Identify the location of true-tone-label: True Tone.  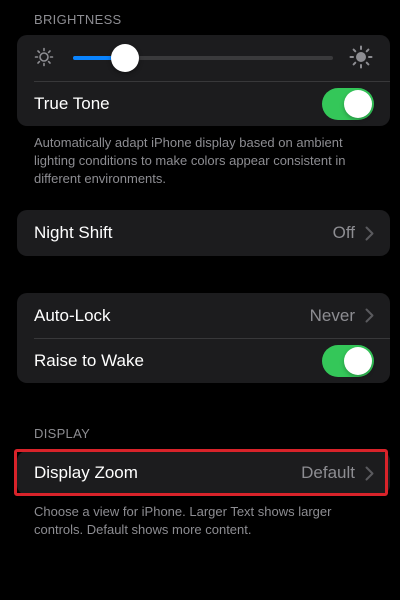
(72, 103).